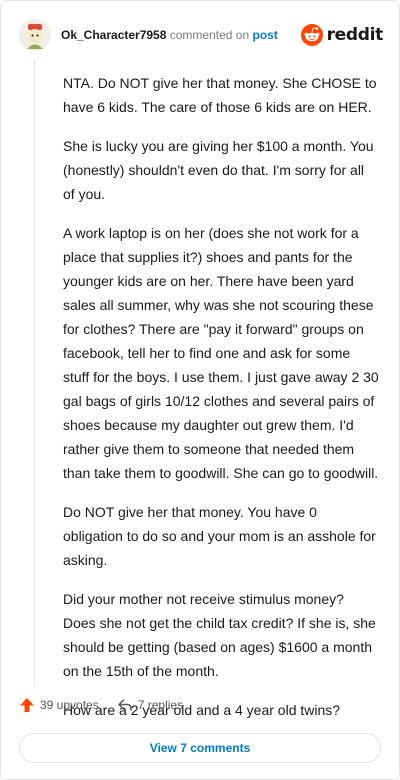 The height and width of the screenshot is (780, 400). I want to click on reply-icon, so click(124, 705).